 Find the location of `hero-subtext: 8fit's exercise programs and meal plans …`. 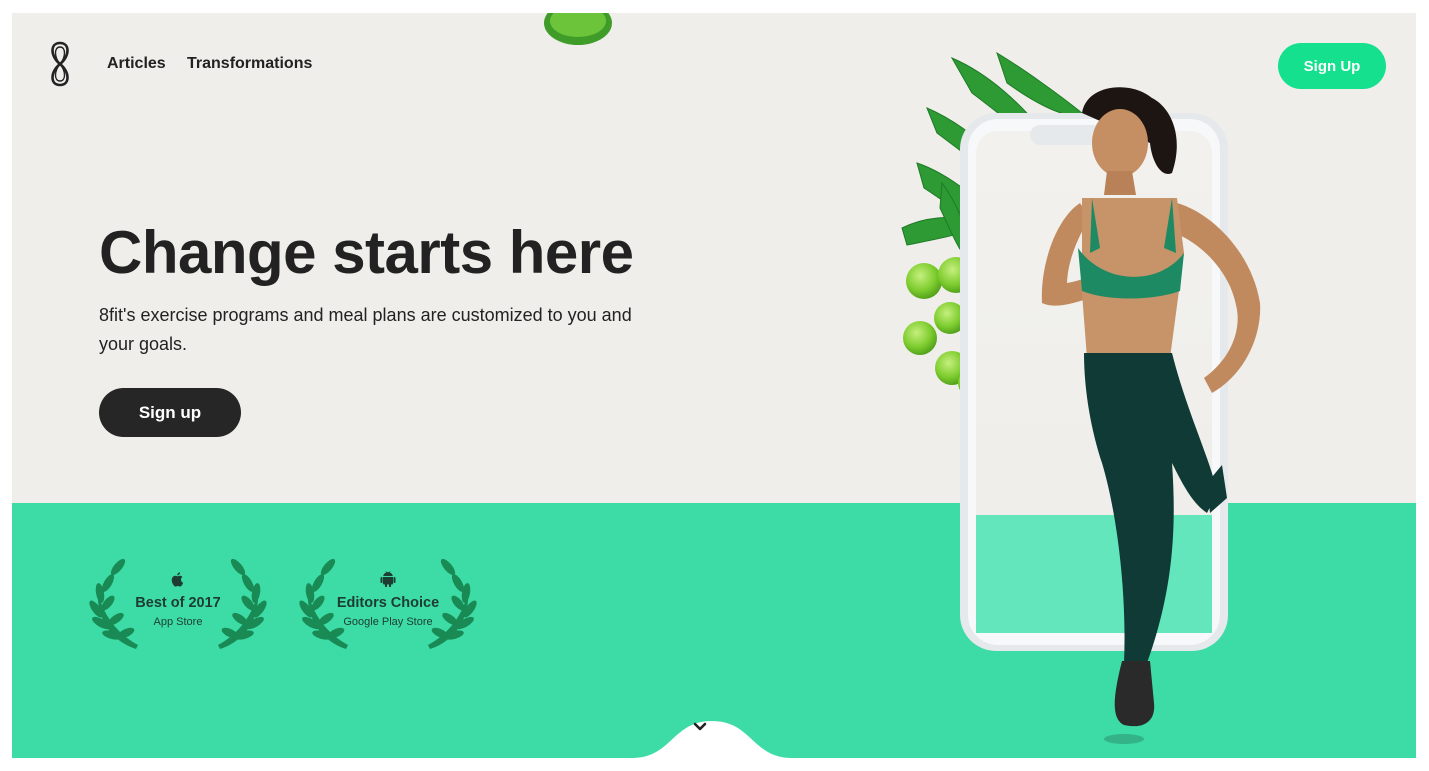

hero-subtext: 8fit's exercise programs and meal plans … is located at coordinates (365, 329).